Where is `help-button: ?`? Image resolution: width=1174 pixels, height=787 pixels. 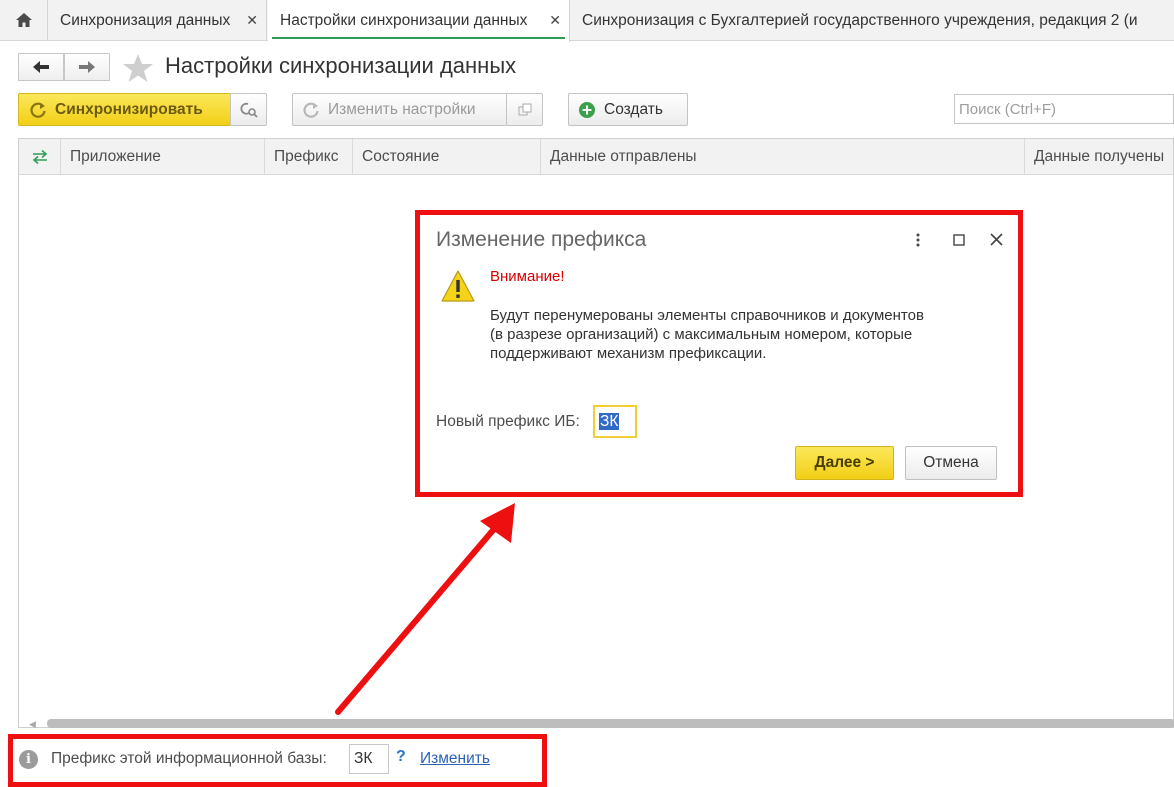
help-button: ? is located at coordinates (401, 757).